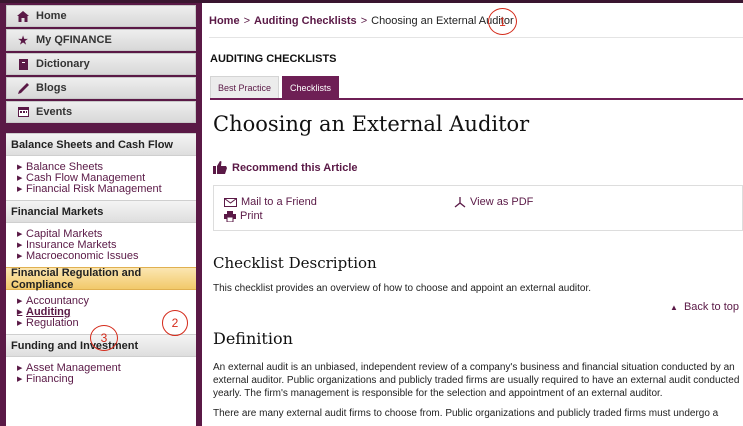  I want to click on printer-icon, so click(230, 216).